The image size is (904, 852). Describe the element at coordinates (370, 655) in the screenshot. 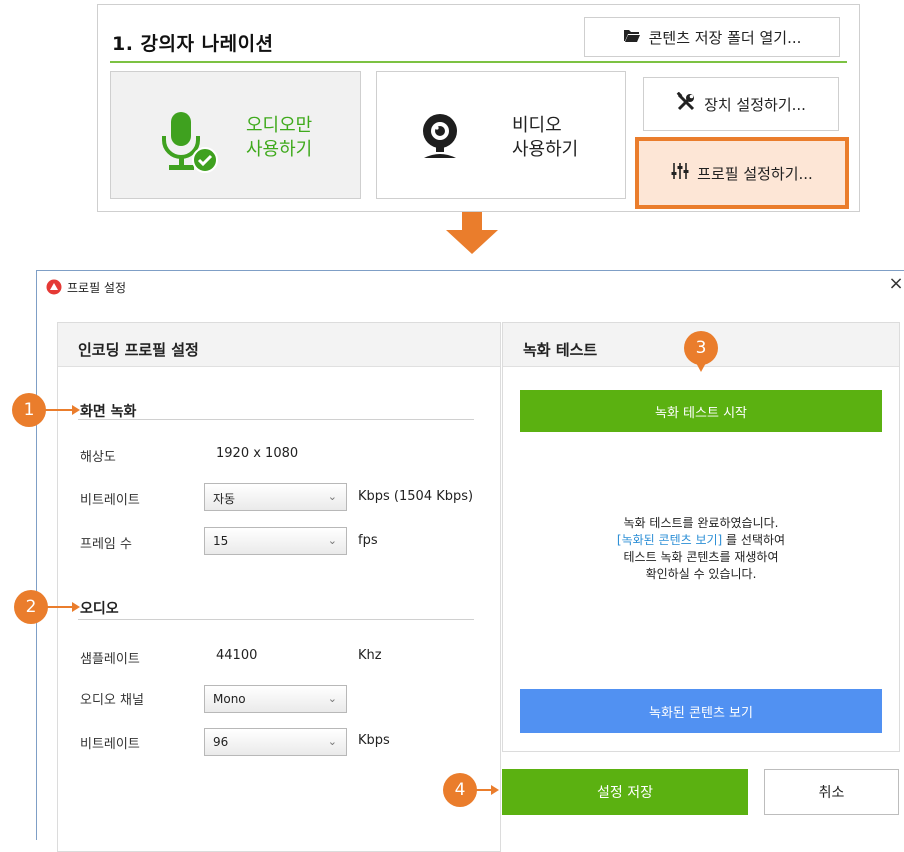

I see `samplerate-unit: Khz` at that location.